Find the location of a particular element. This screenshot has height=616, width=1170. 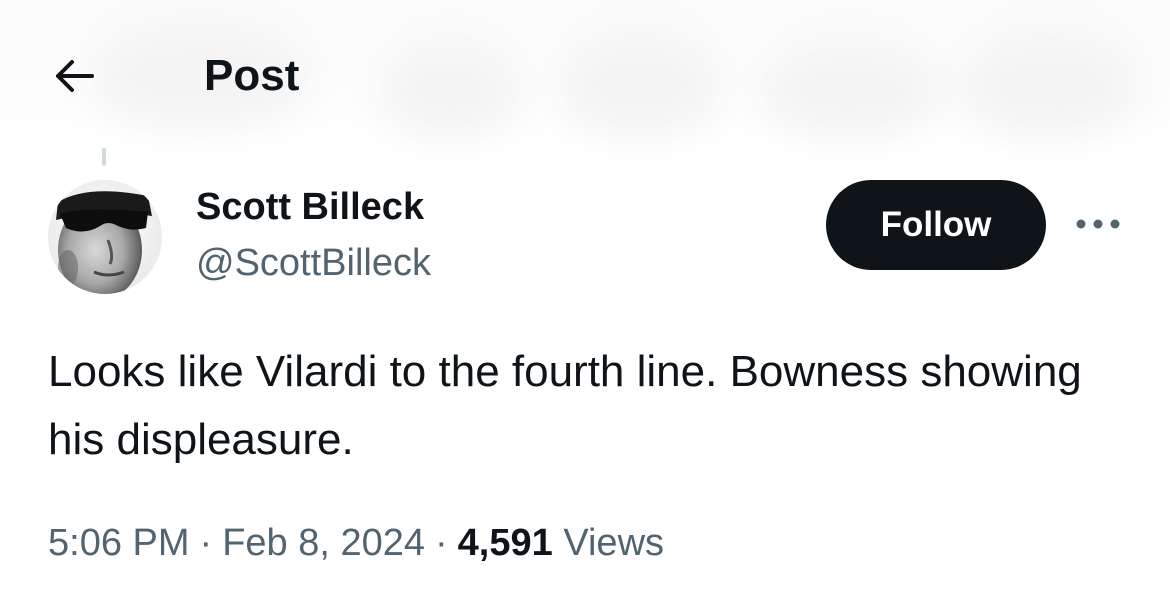

post-date: Feb 8, 2024 is located at coordinates (323, 543).